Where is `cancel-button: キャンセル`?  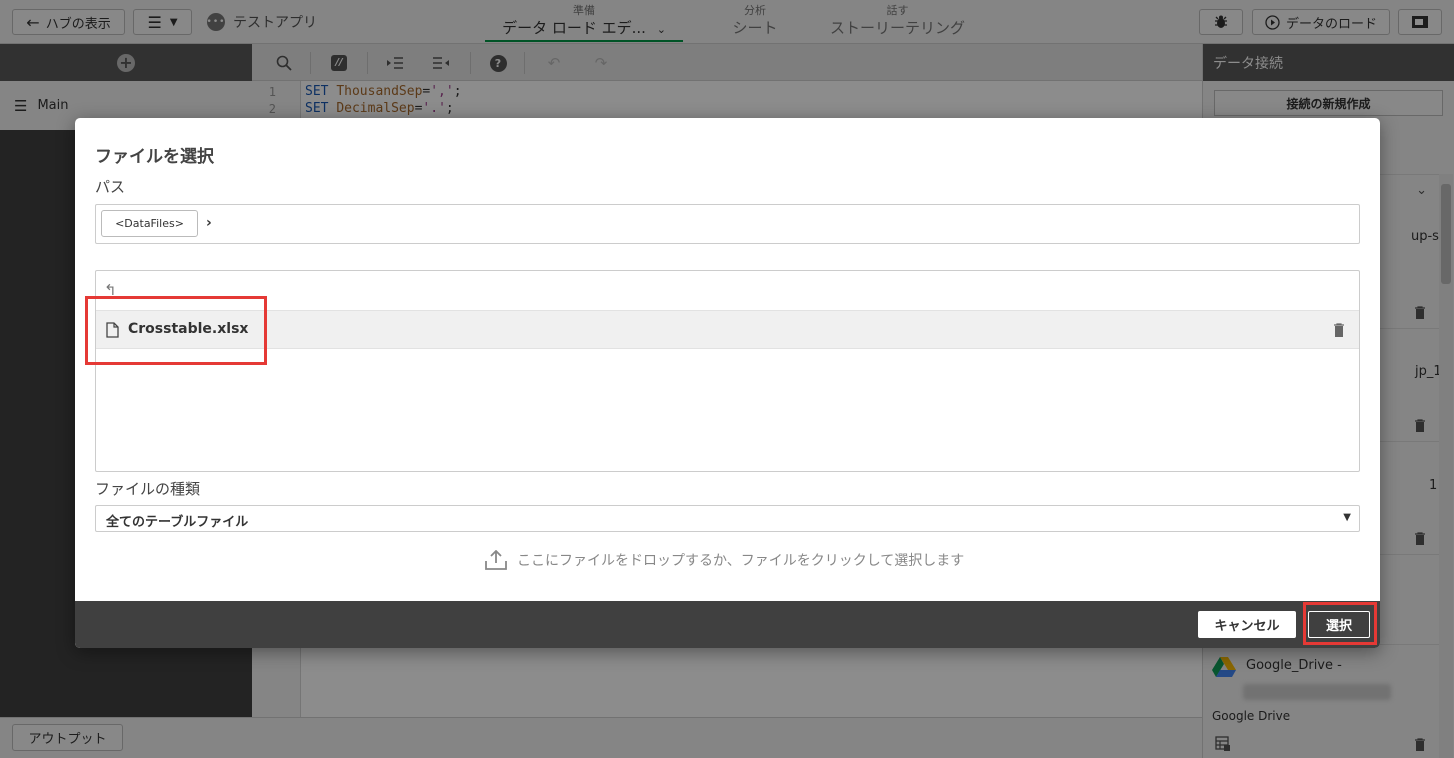 cancel-button: キャンセル is located at coordinates (1247, 624).